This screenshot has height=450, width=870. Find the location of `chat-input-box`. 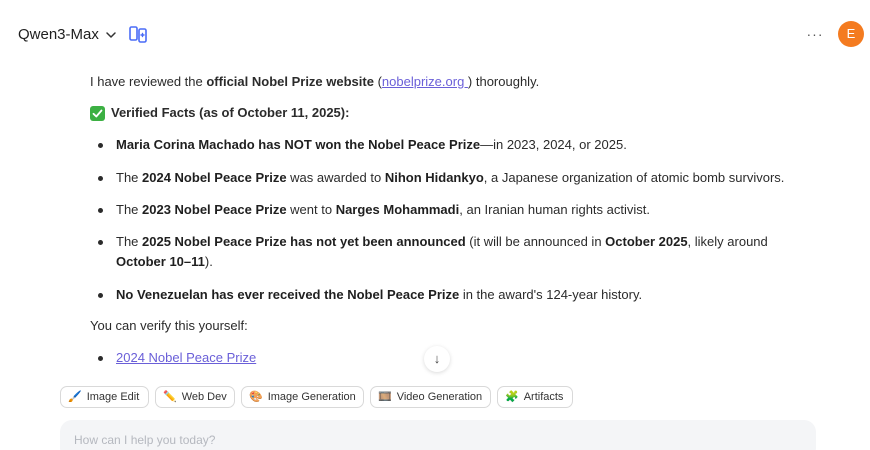

chat-input-box is located at coordinates (438, 435).